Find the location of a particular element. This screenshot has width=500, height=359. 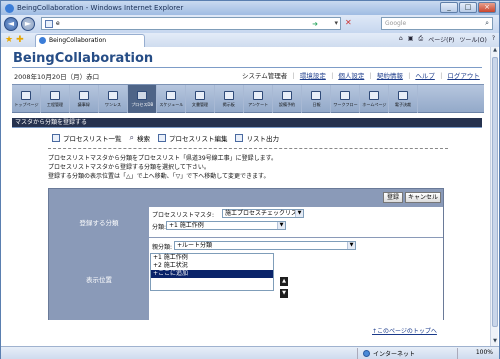

sub-navigation: プロセスリスト一覧 ⌕ 検索 プロセスリスト編集 リスト出力 is located at coordinates (165, 138).